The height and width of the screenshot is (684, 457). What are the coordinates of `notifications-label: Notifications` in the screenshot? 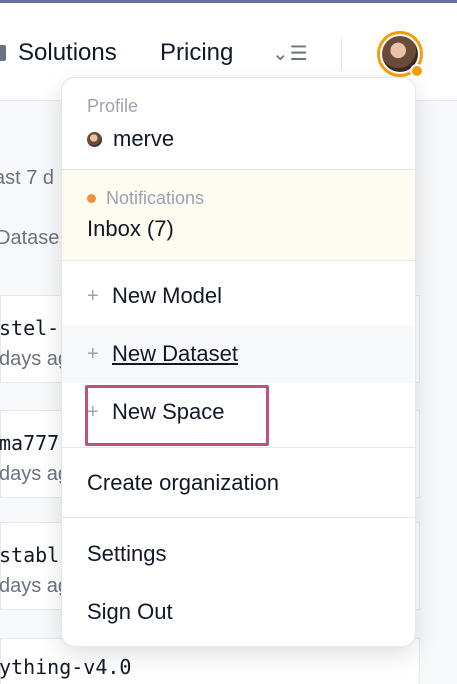 It's located at (155, 198).